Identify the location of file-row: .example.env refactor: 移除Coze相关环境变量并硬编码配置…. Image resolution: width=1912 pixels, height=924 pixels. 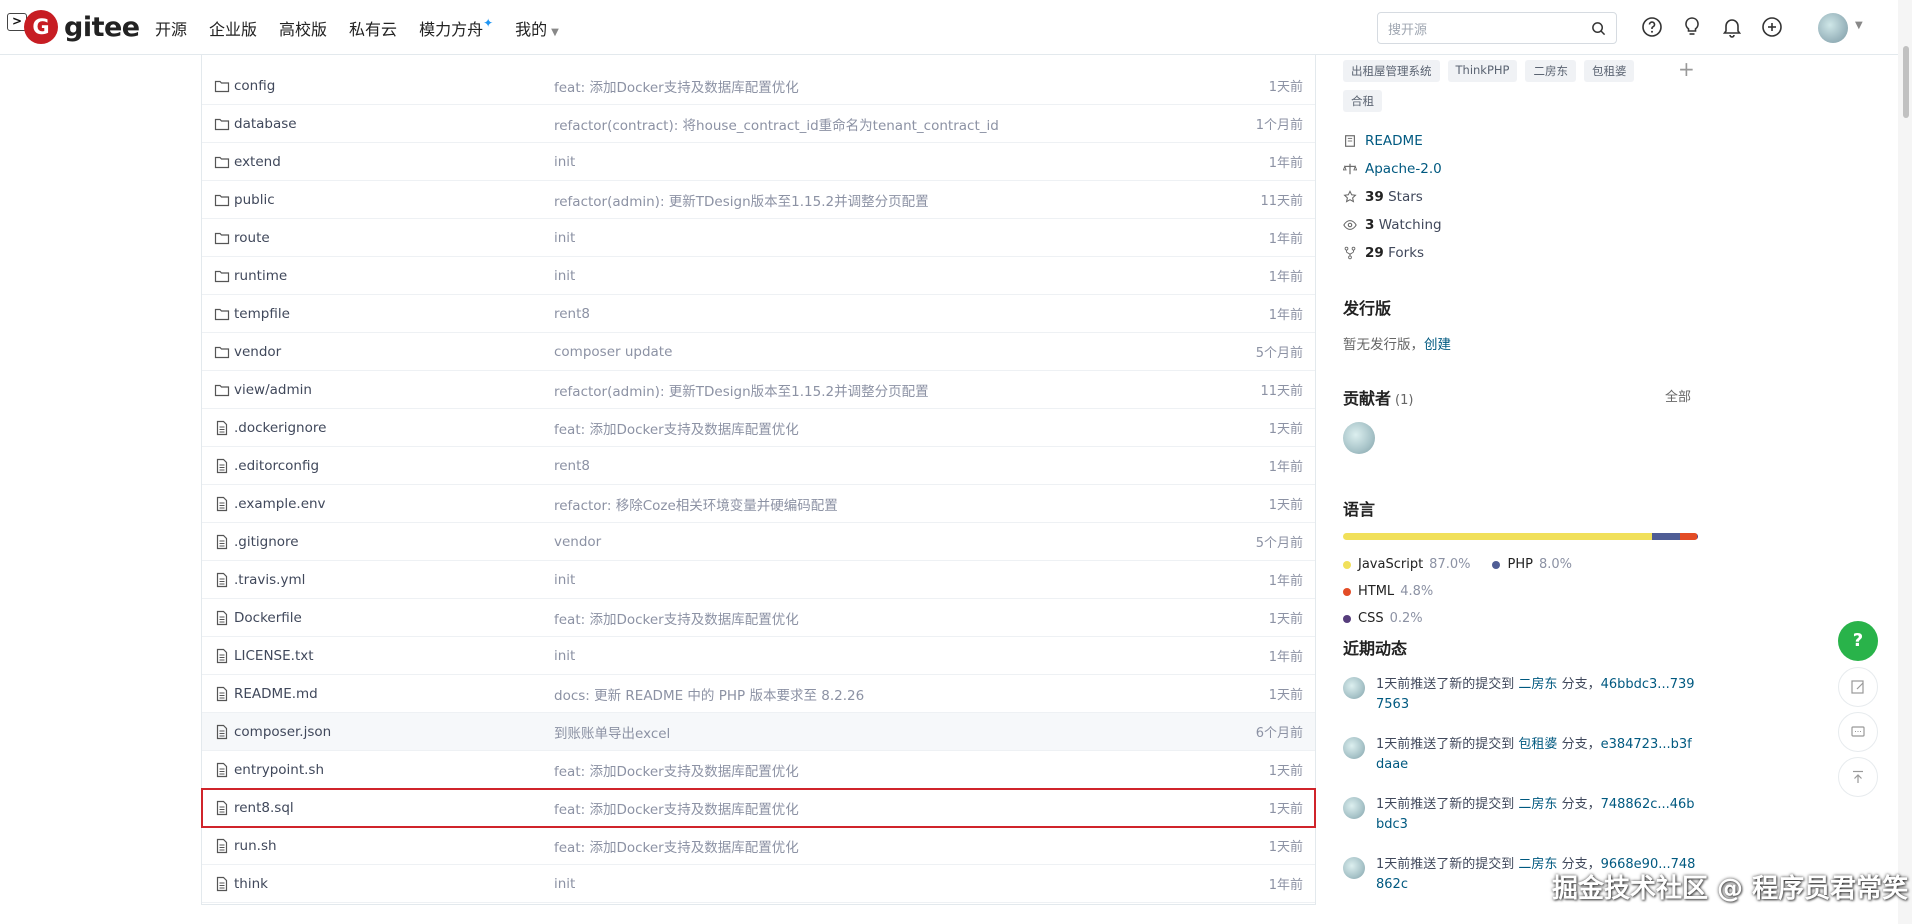
(758, 504).